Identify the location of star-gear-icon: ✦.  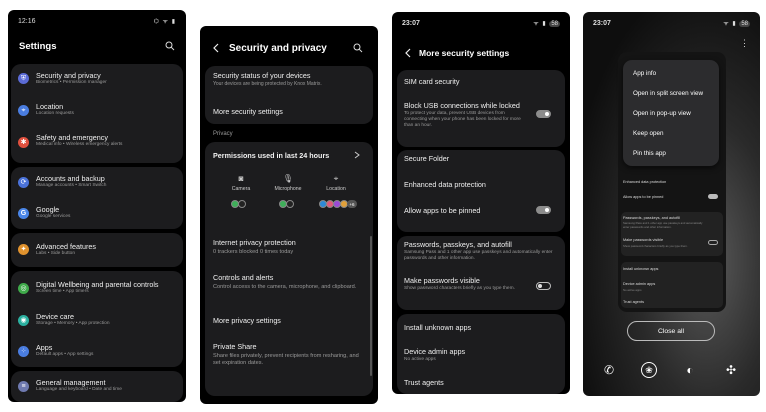
(23, 249).